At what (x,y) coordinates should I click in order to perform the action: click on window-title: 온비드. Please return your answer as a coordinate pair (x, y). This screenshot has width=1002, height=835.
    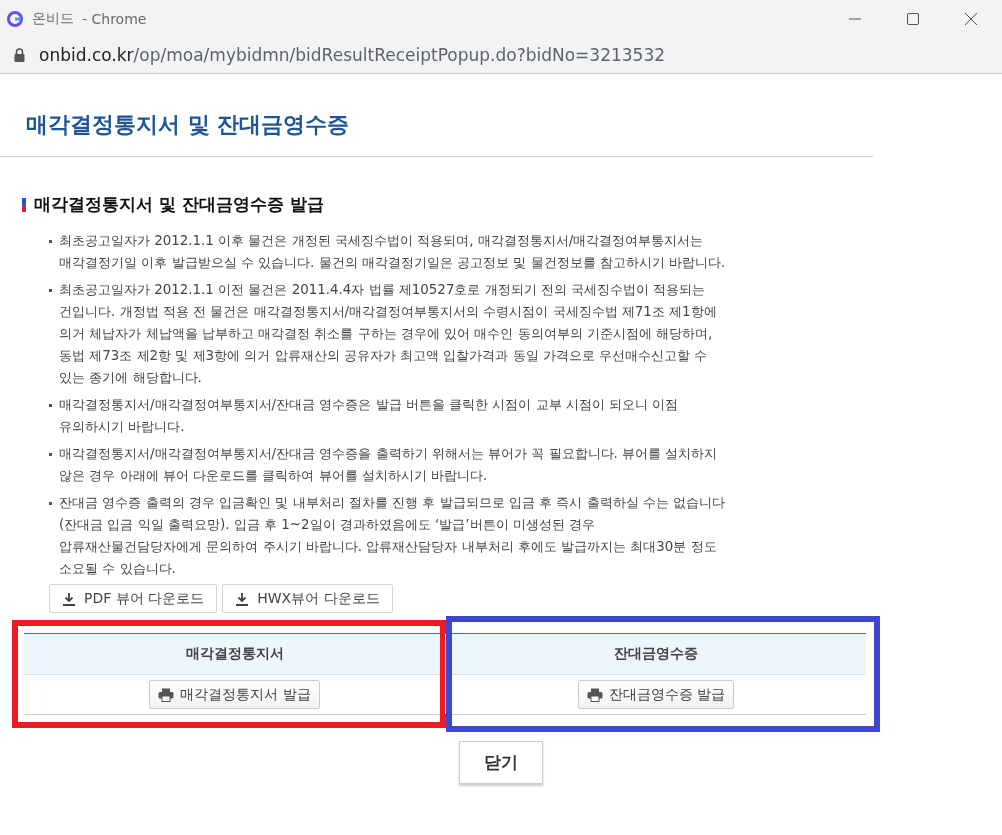
    Looking at the image, I should click on (53, 18).